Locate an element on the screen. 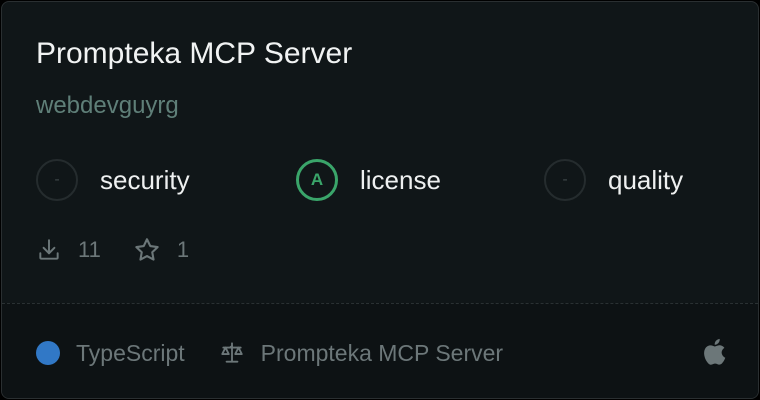  security-grade-badge: - is located at coordinates (57, 180).